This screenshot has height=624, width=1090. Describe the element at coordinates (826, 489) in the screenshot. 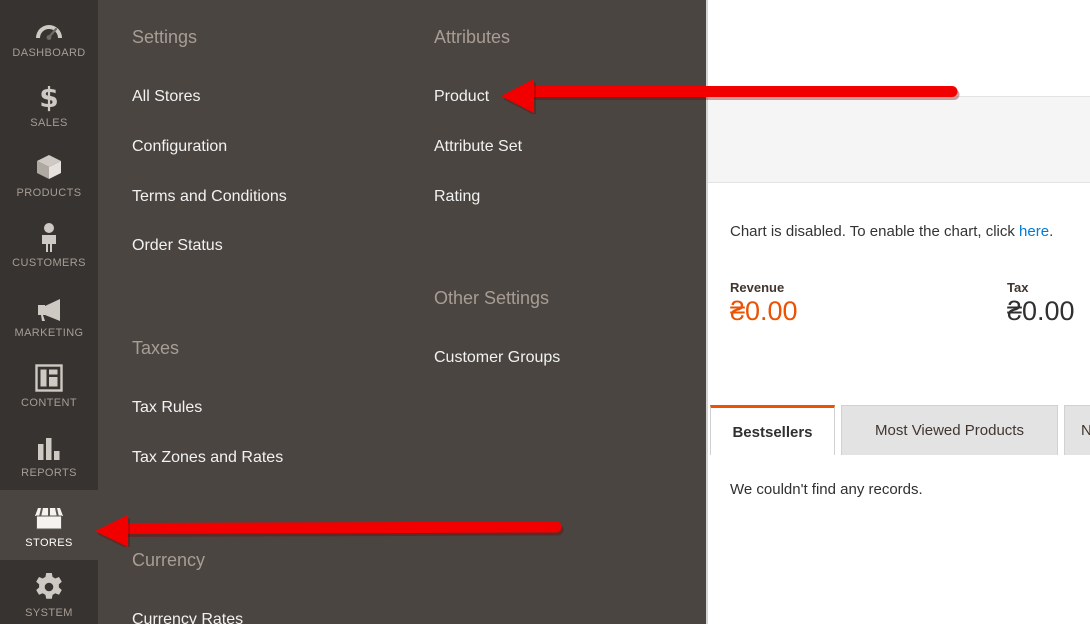

I see `empty-records-message: We couldn't find any records.` at that location.